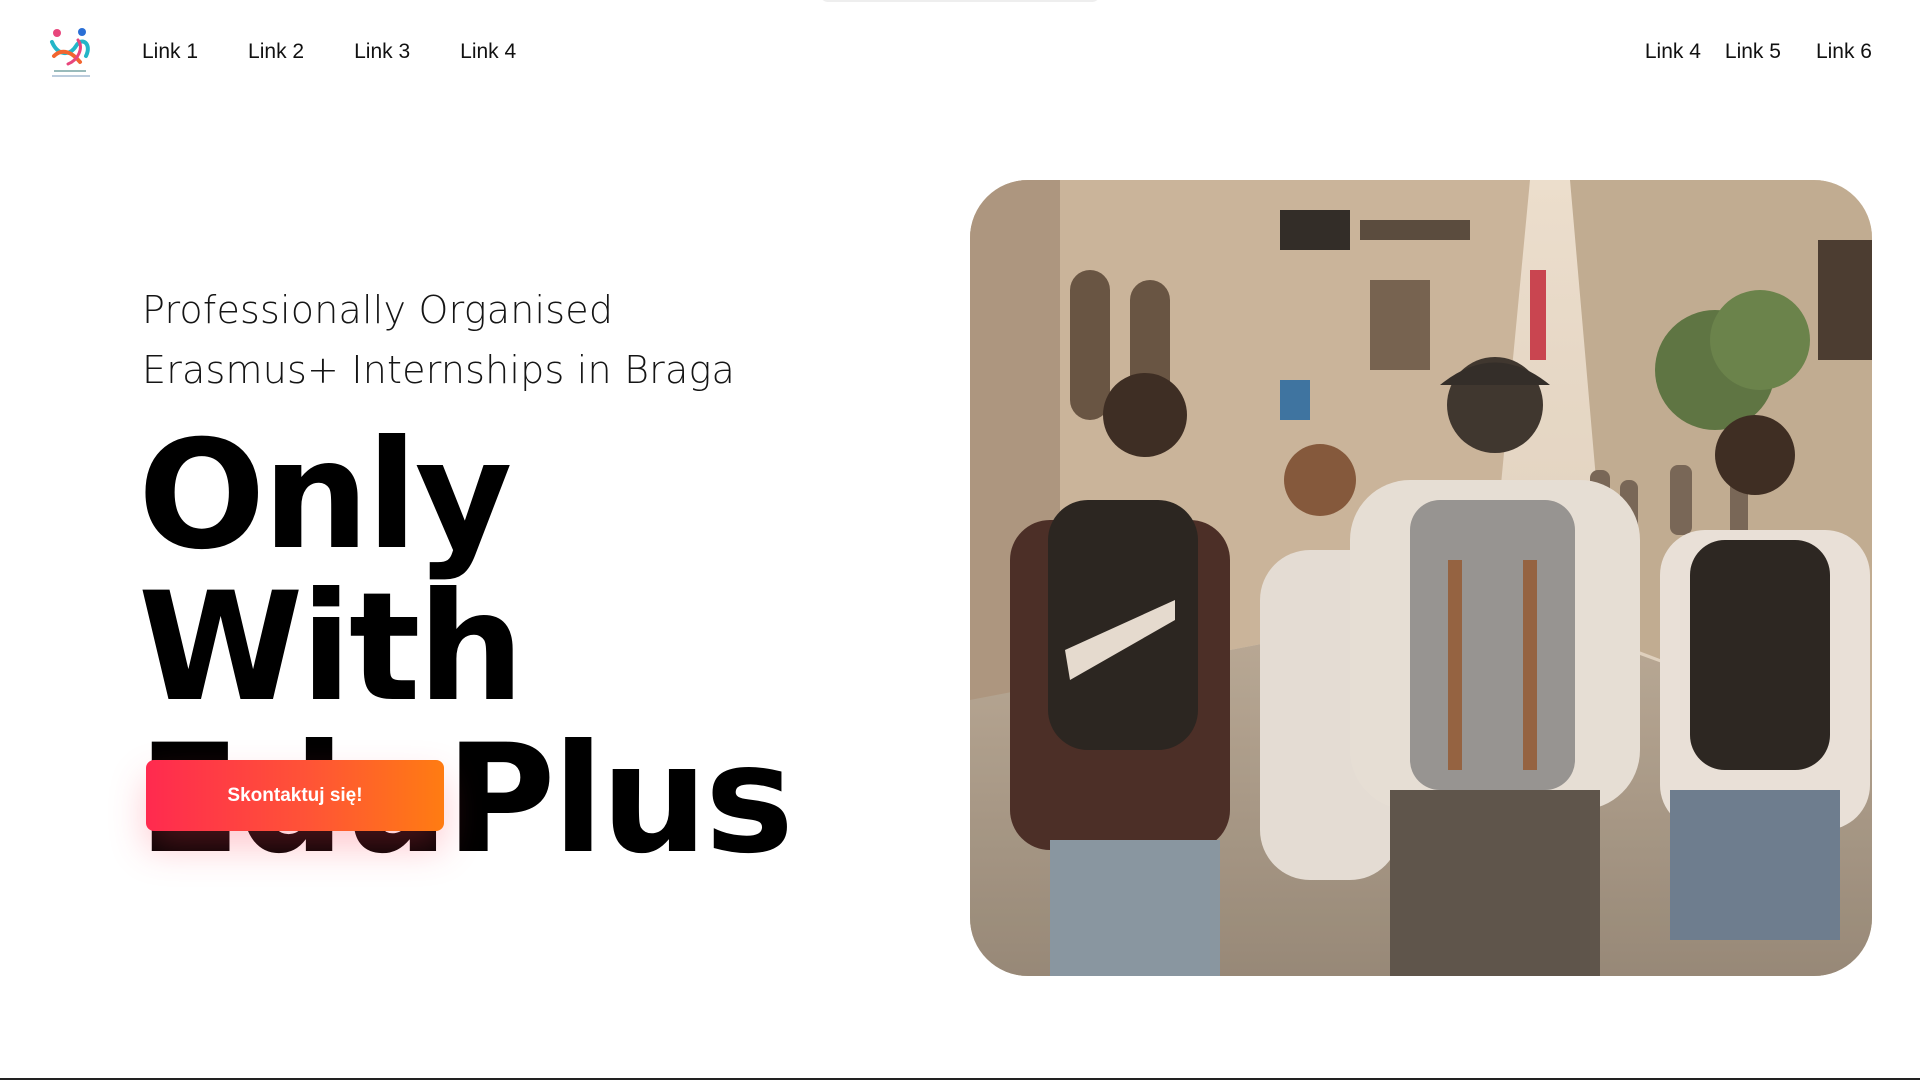 This screenshot has height=1080, width=1920. I want to click on nav-link-3: Link 3, so click(382, 52).